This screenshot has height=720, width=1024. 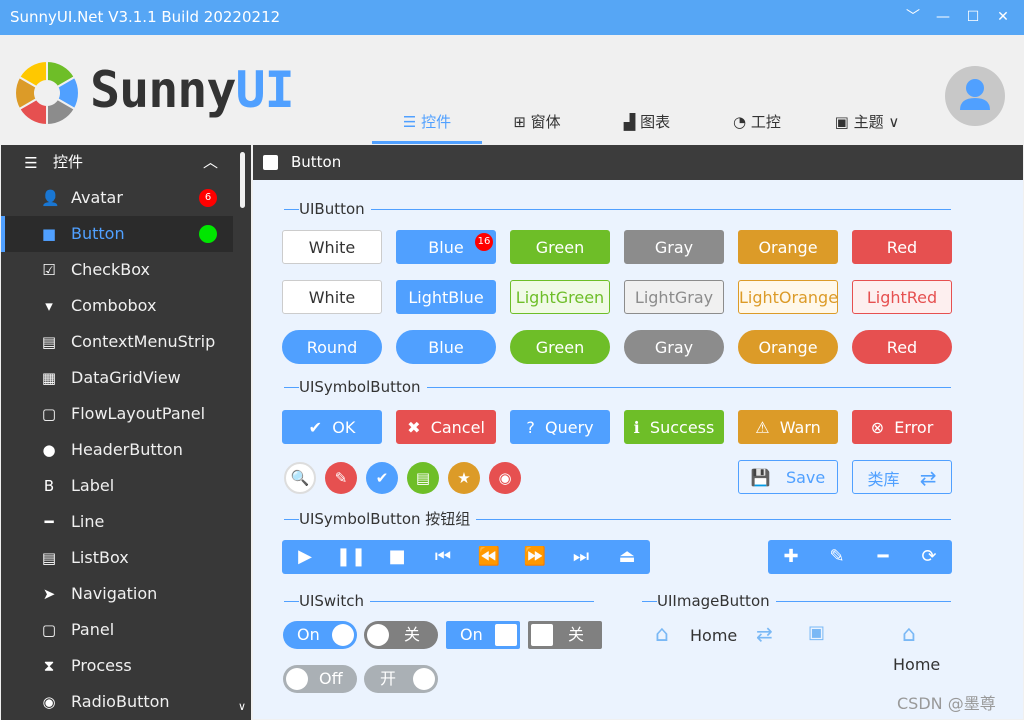 I want to click on sidebar-item-navigation: ➤ Navigation, so click(x=117, y=594).